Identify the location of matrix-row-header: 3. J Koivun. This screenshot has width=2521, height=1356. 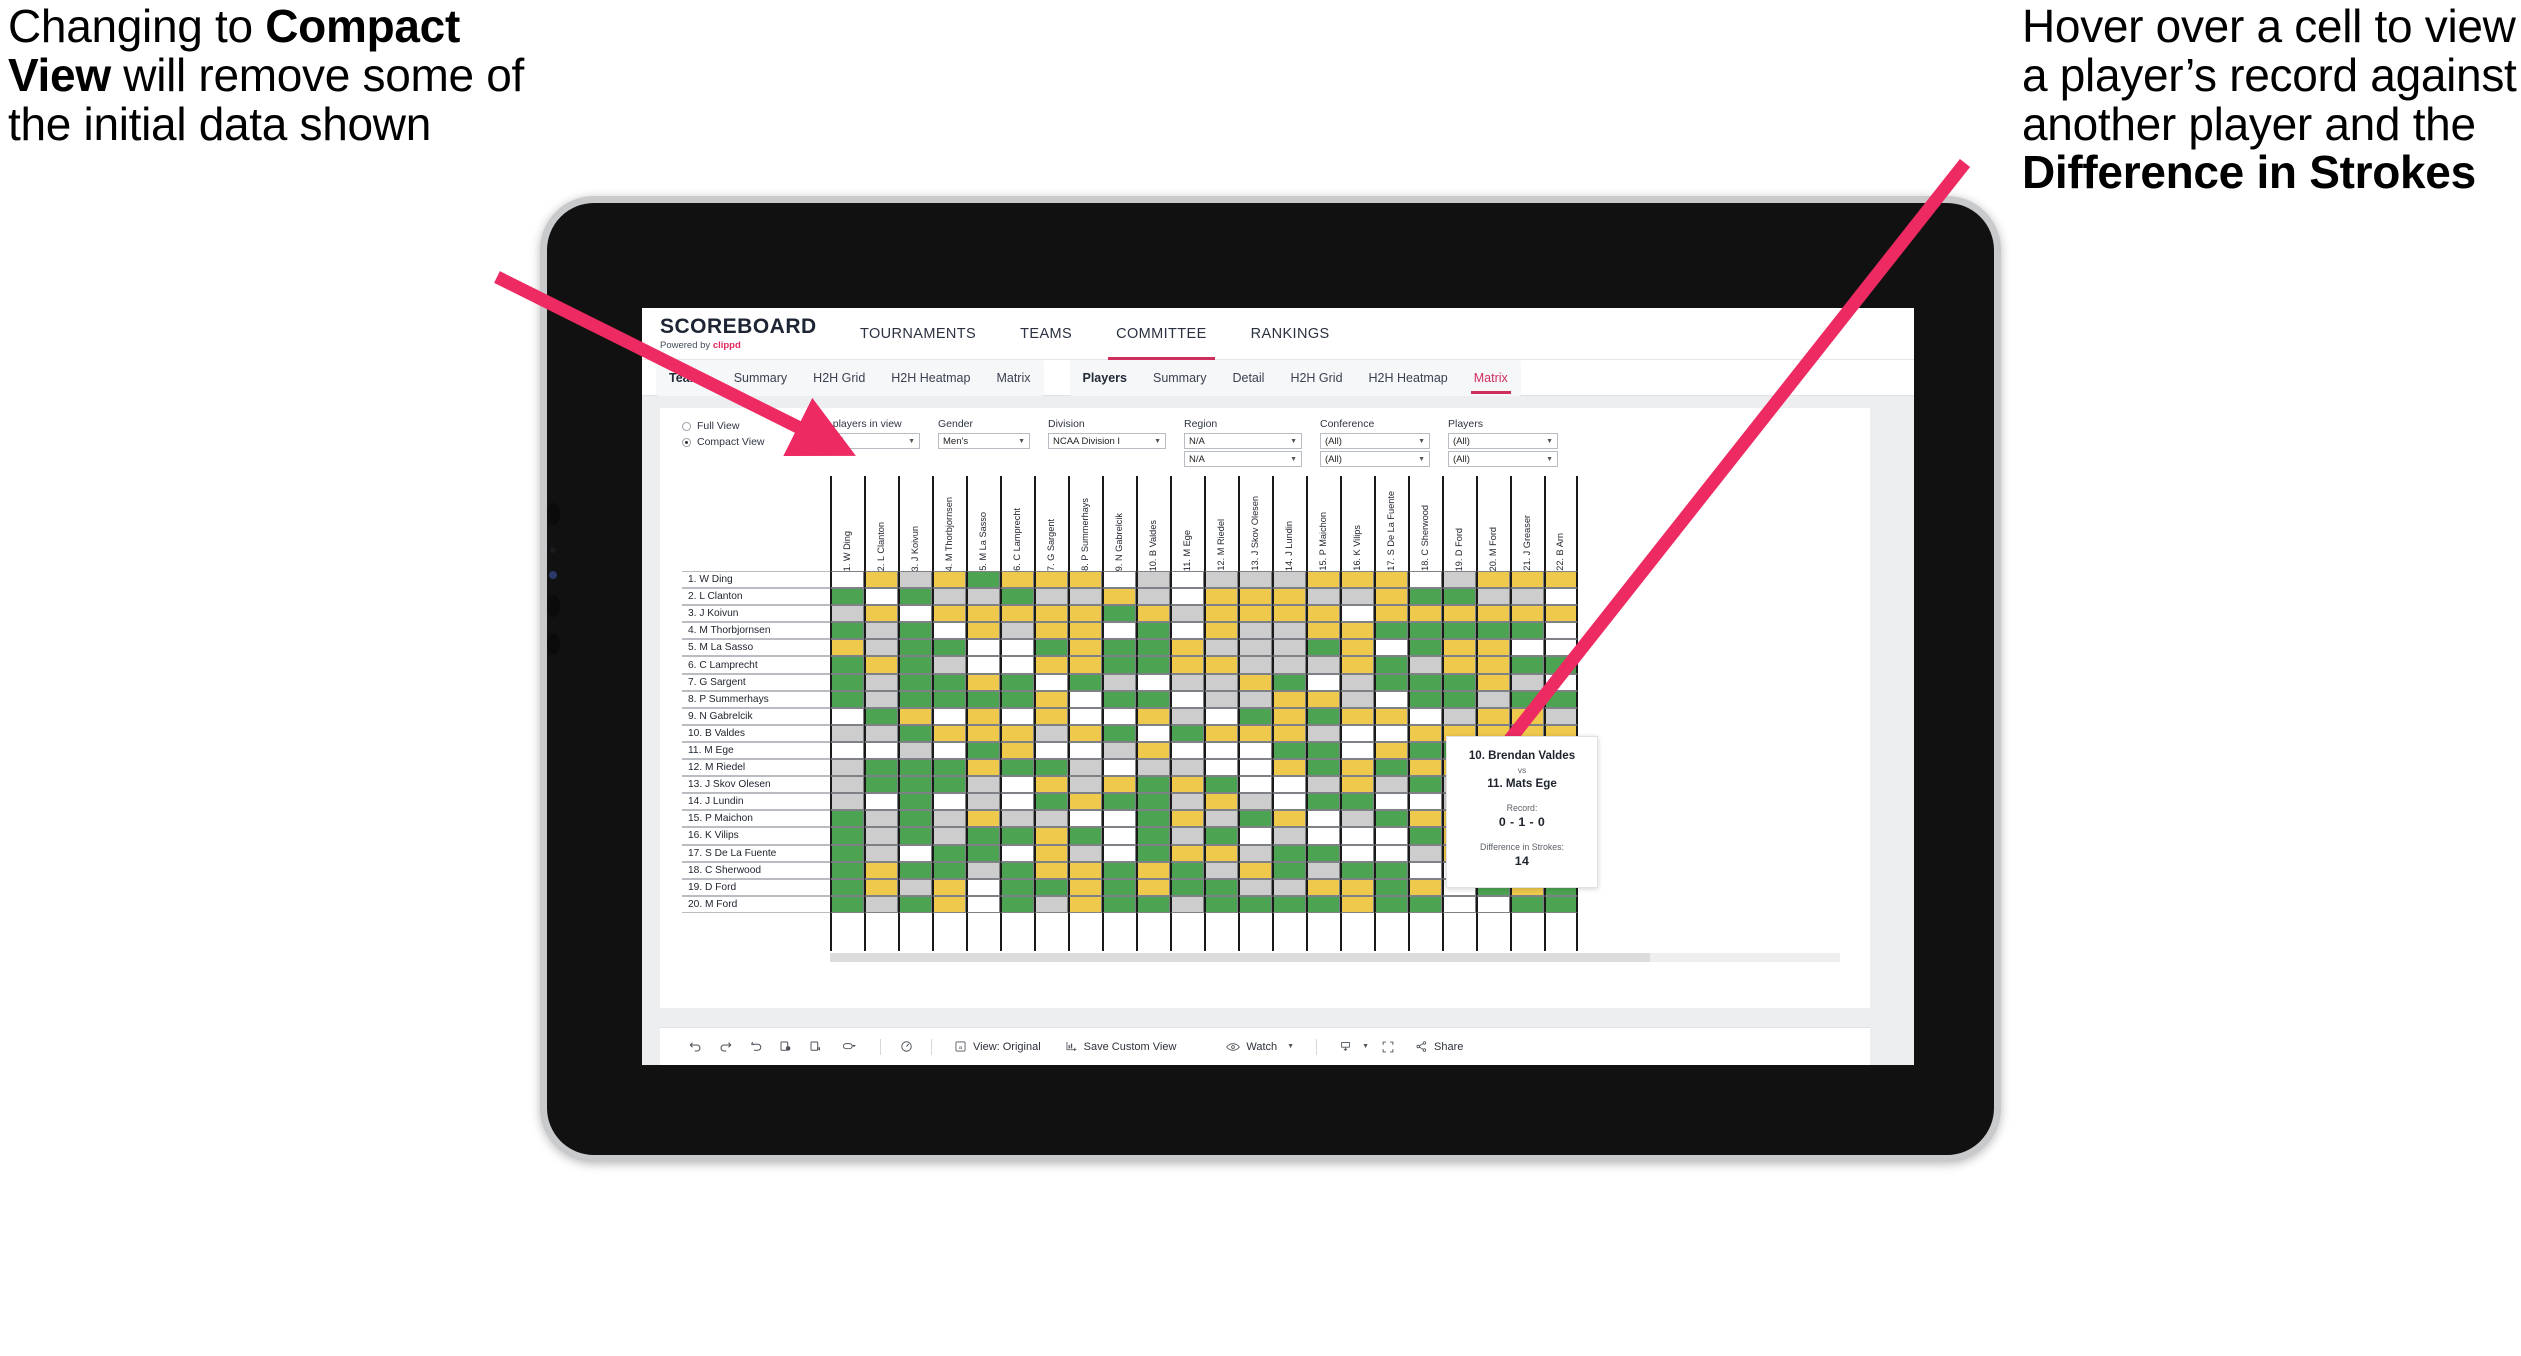
(756, 614).